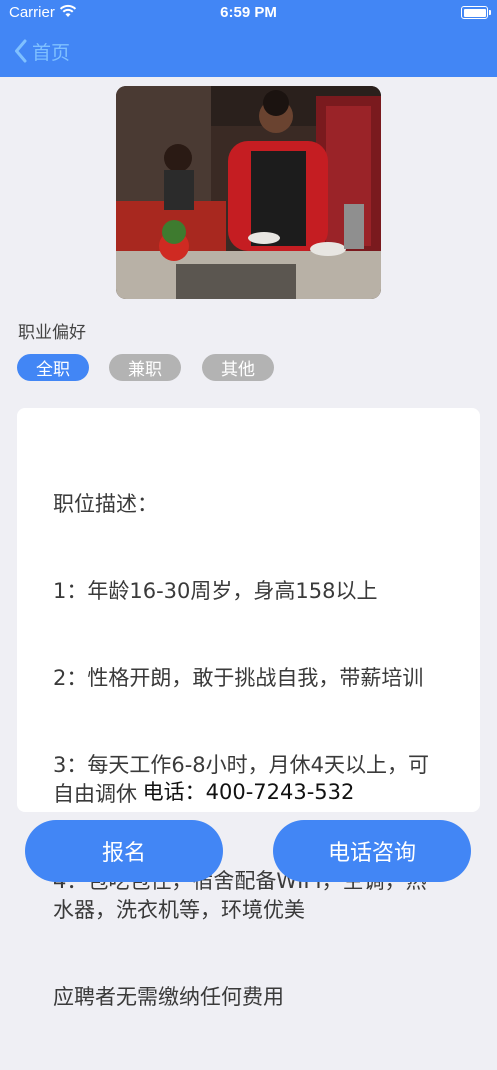 The image size is (497, 1070). Describe the element at coordinates (105, 504) in the screenshot. I see `description-line: 职位描述：` at that location.